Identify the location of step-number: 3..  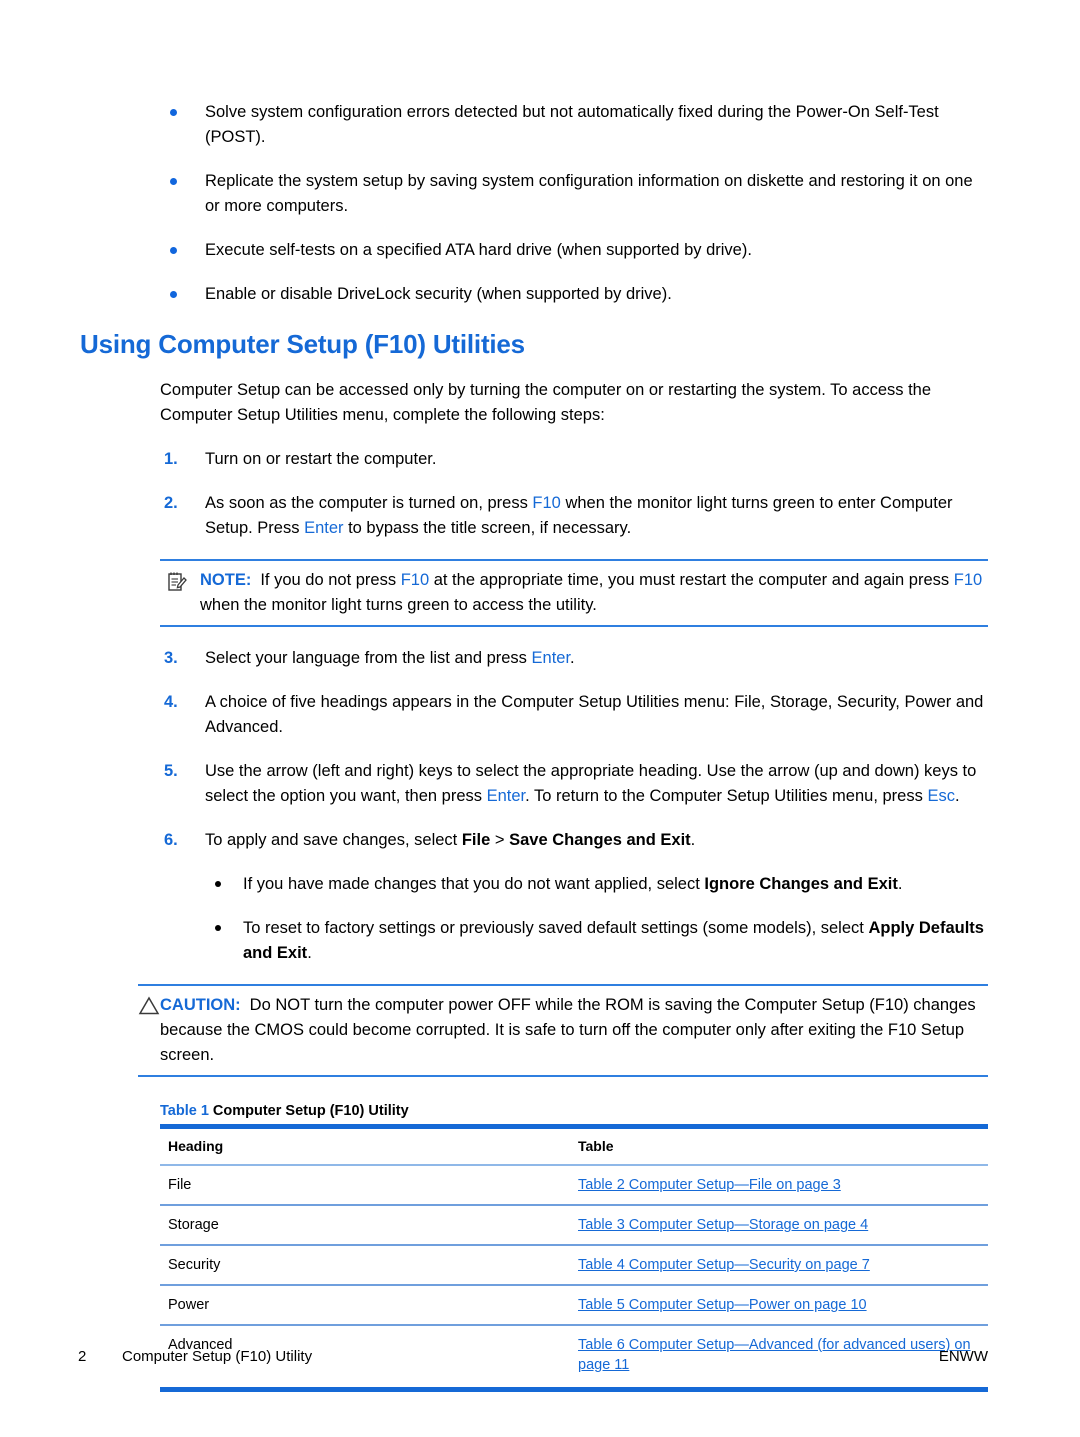
(171, 658).